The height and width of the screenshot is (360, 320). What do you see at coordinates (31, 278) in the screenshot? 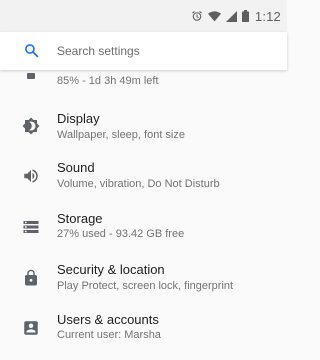
I see `lock-icon` at bounding box center [31, 278].